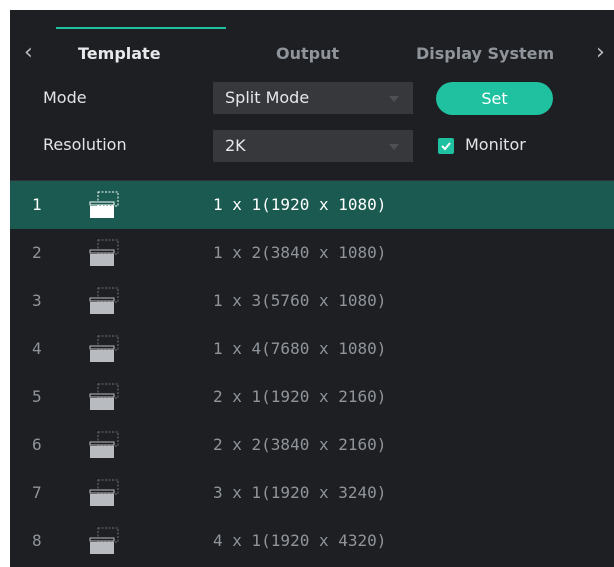  What do you see at coordinates (600, 53) in the screenshot?
I see `chevron-right-icon: ›` at bounding box center [600, 53].